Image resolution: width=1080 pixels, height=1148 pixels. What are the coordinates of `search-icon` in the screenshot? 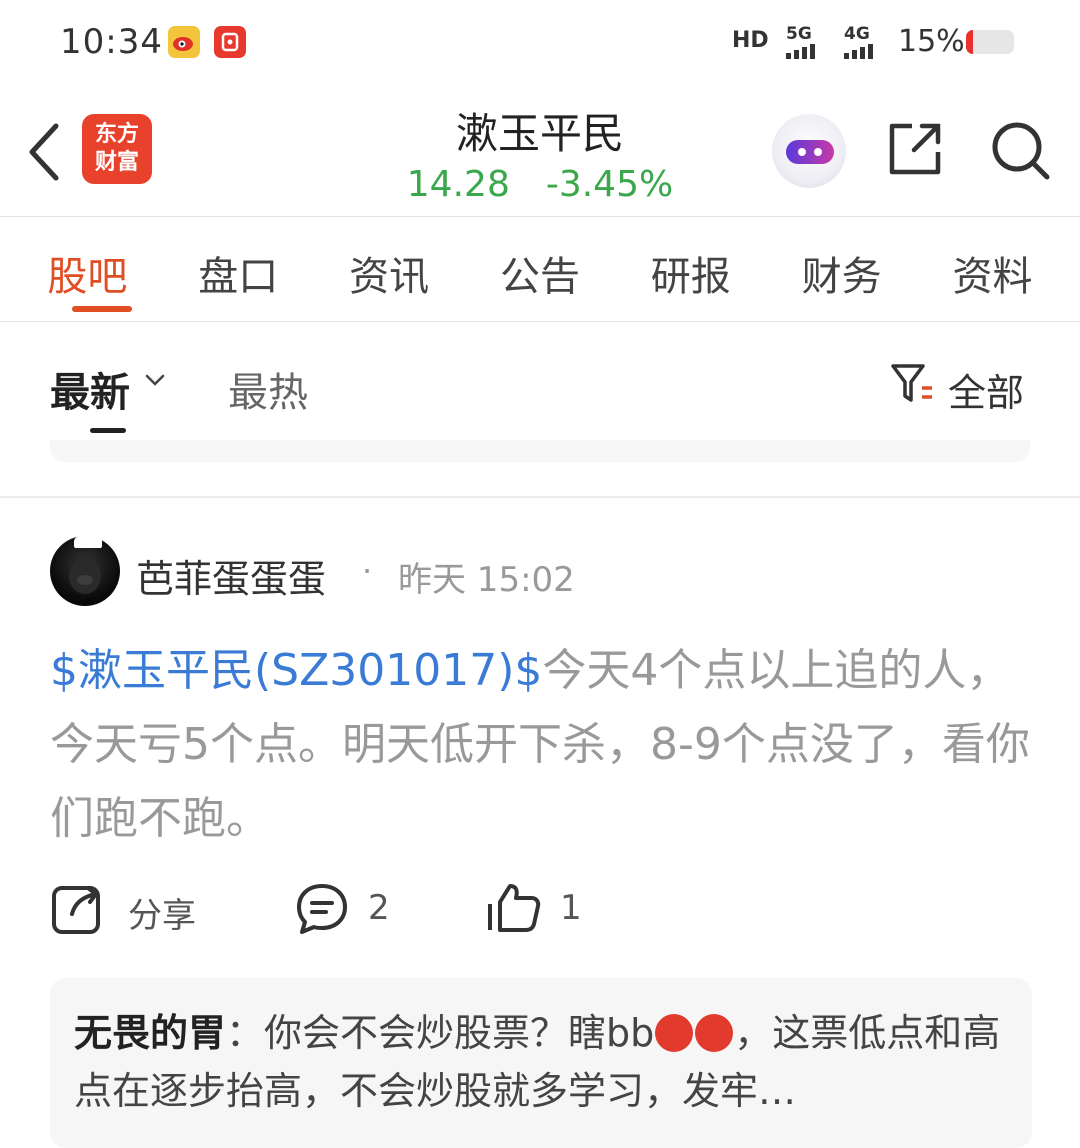 It's located at (1020, 150).